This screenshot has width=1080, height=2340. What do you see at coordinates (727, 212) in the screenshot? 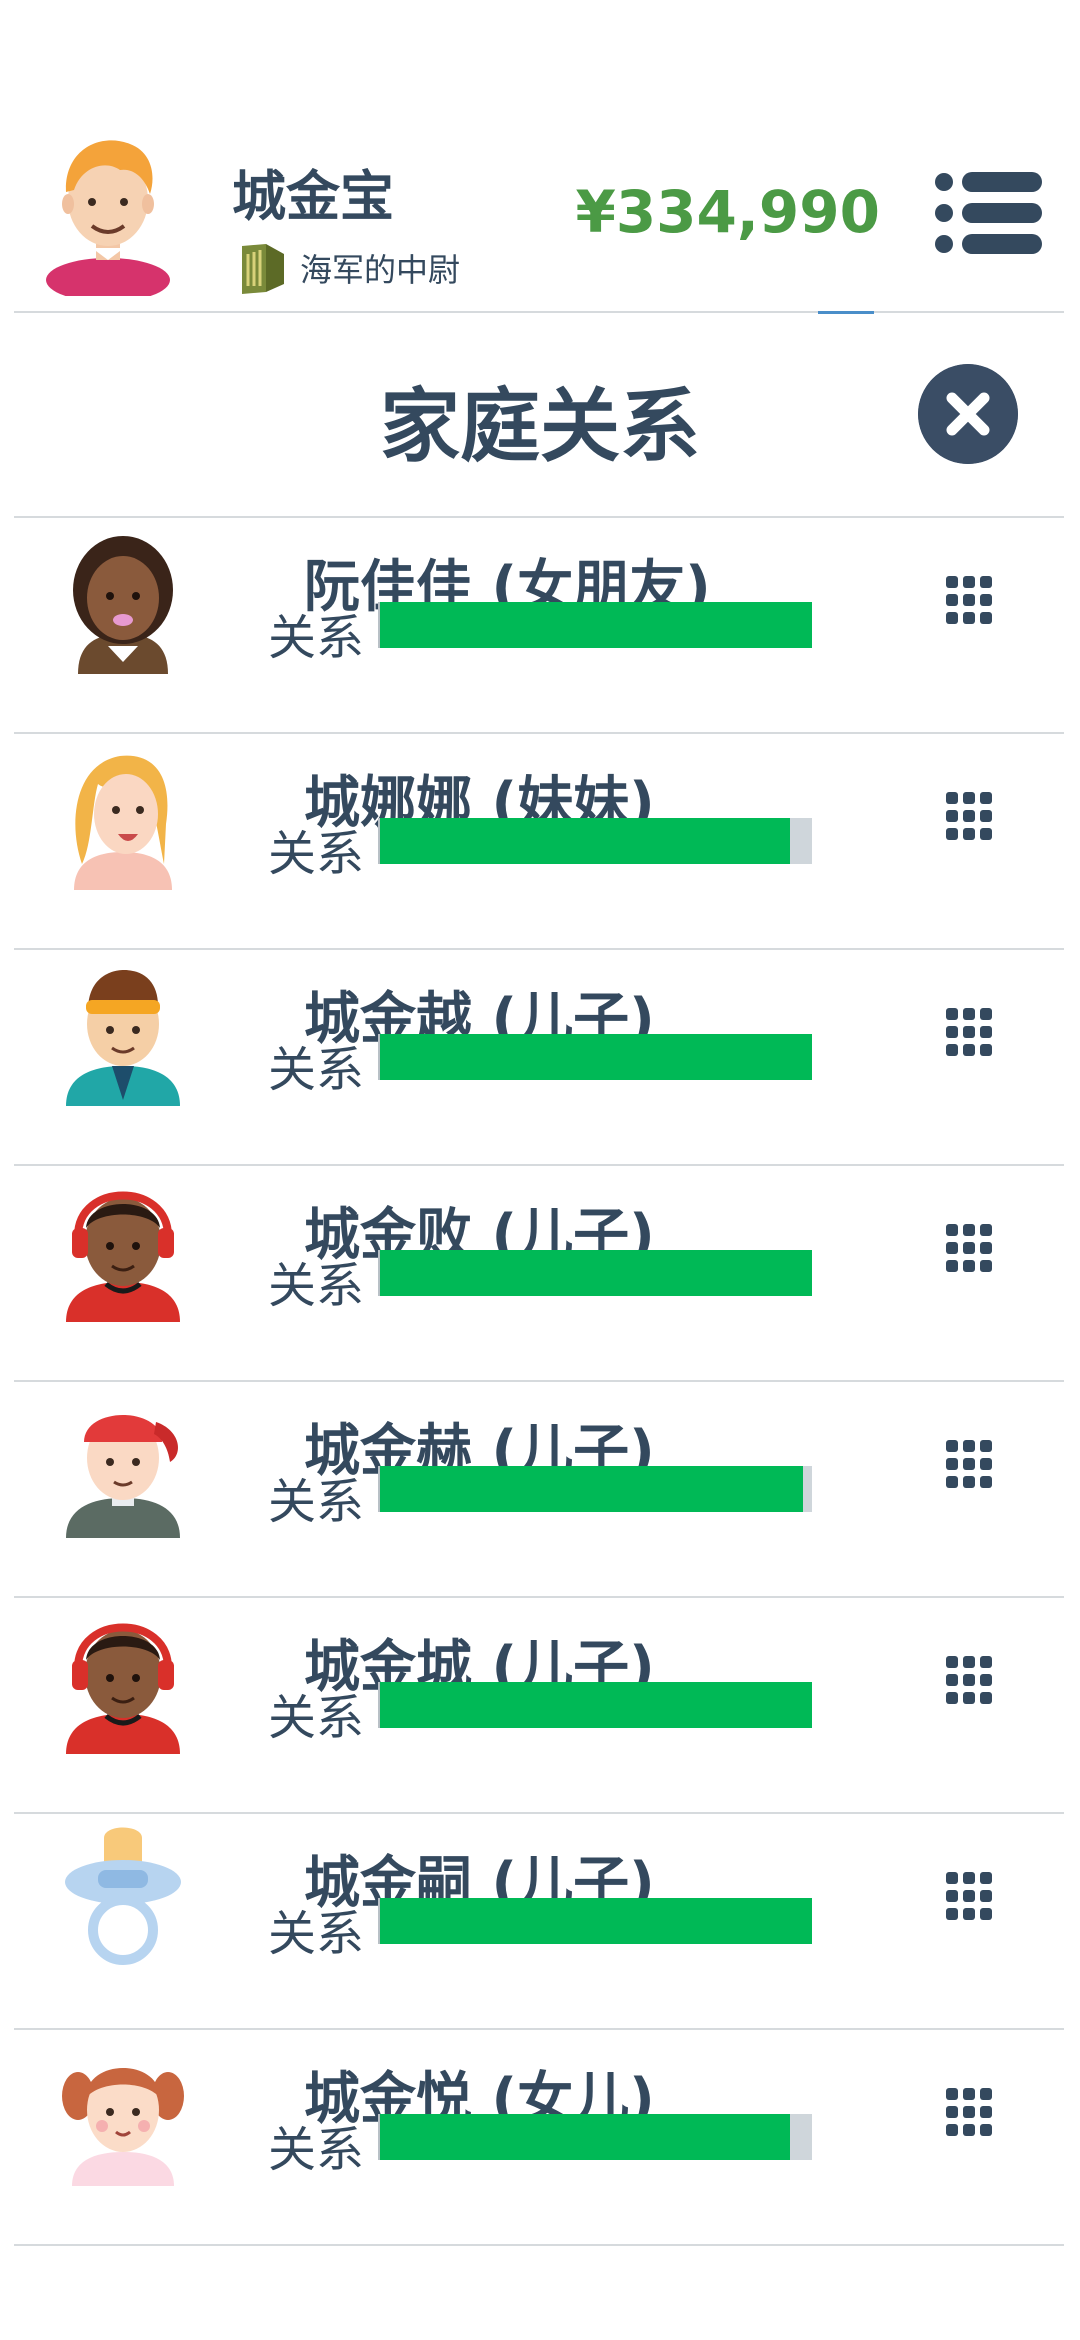
I see `money-balance: ¥334,990` at bounding box center [727, 212].